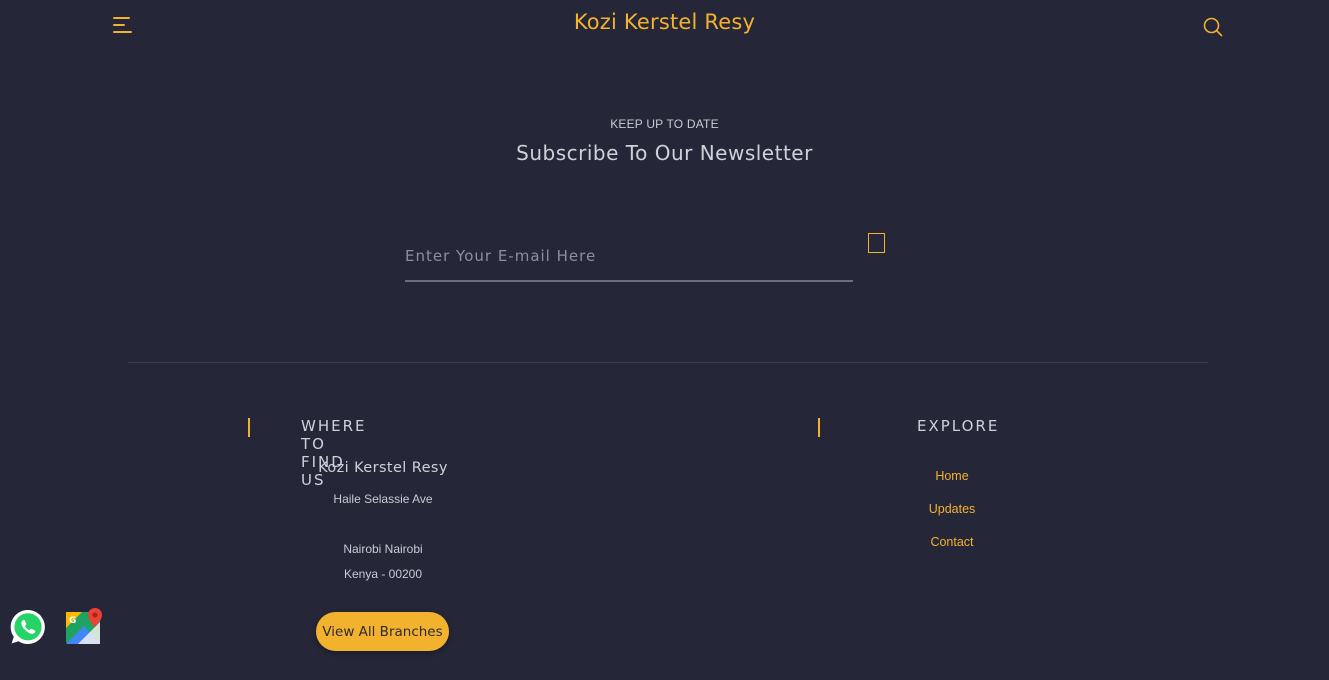 The width and height of the screenshot is (1329, 680). I want to click on search-icon, so click(1213, 27).